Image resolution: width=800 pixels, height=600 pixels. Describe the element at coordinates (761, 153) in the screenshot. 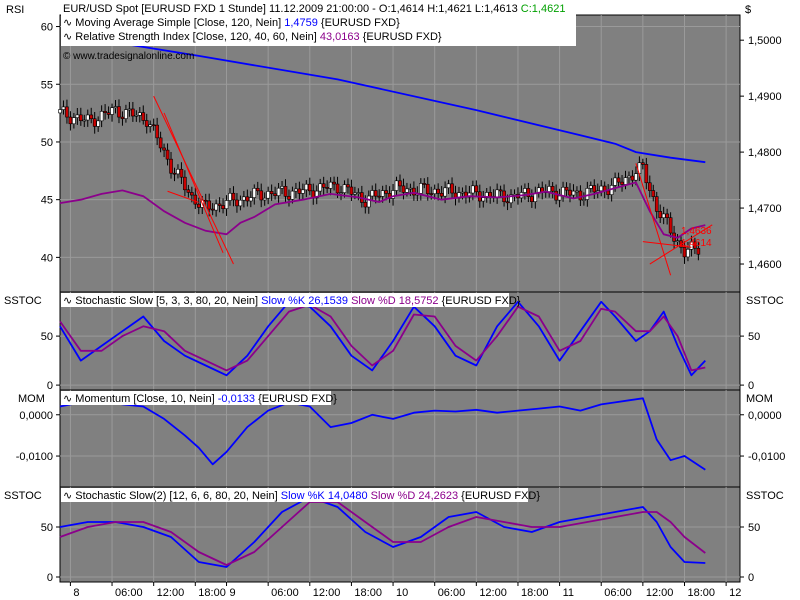

I see `price-axis-ticks: 1,5000 1,4900 1,4800 1,4700 1,4600` at that location.